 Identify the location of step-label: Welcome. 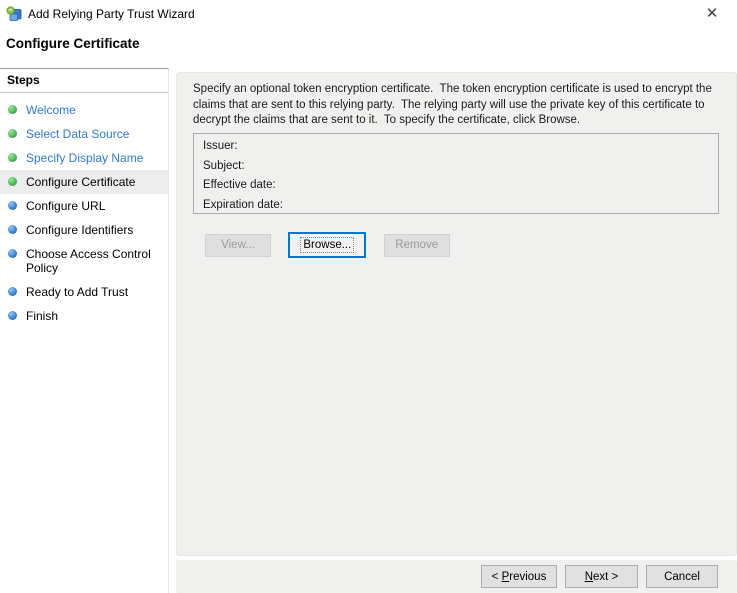
(51, 110).